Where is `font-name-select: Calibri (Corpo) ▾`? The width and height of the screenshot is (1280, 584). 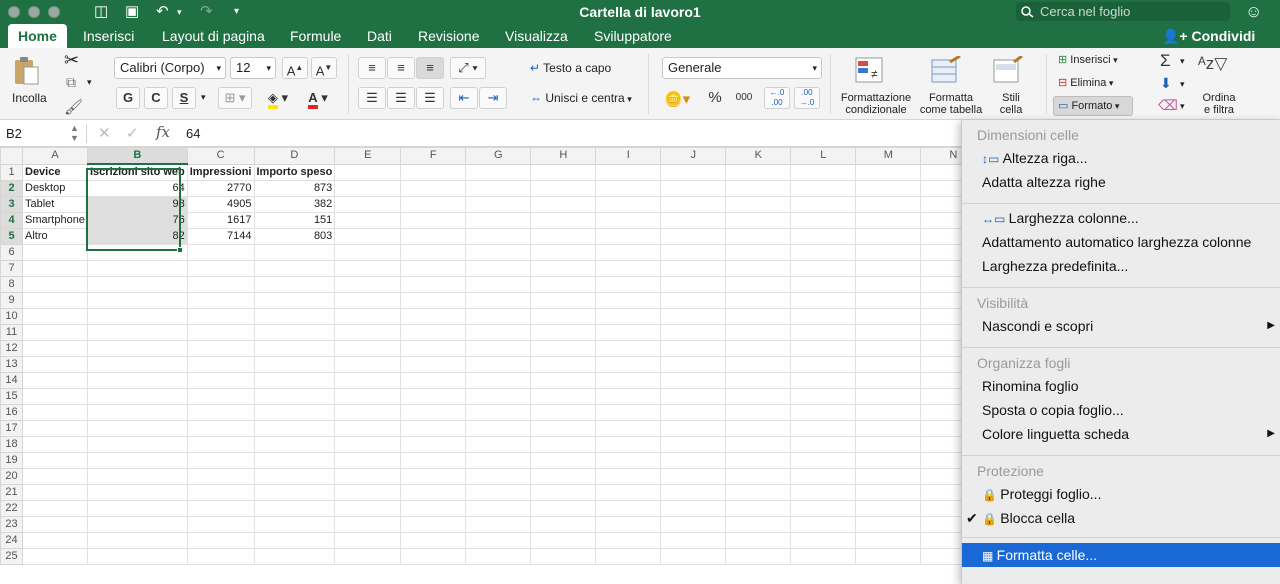
font-name-select: Calibri (Corpo) ▾ is located at coordinates (170, 68).